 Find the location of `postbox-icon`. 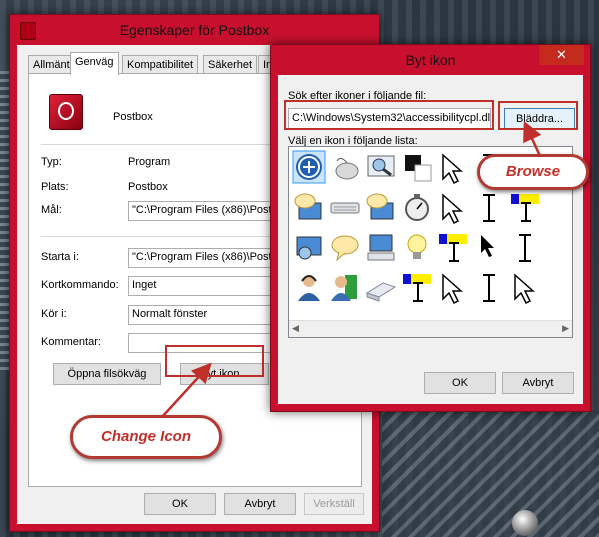

postbox-icon is located at coordinates (66, 112).